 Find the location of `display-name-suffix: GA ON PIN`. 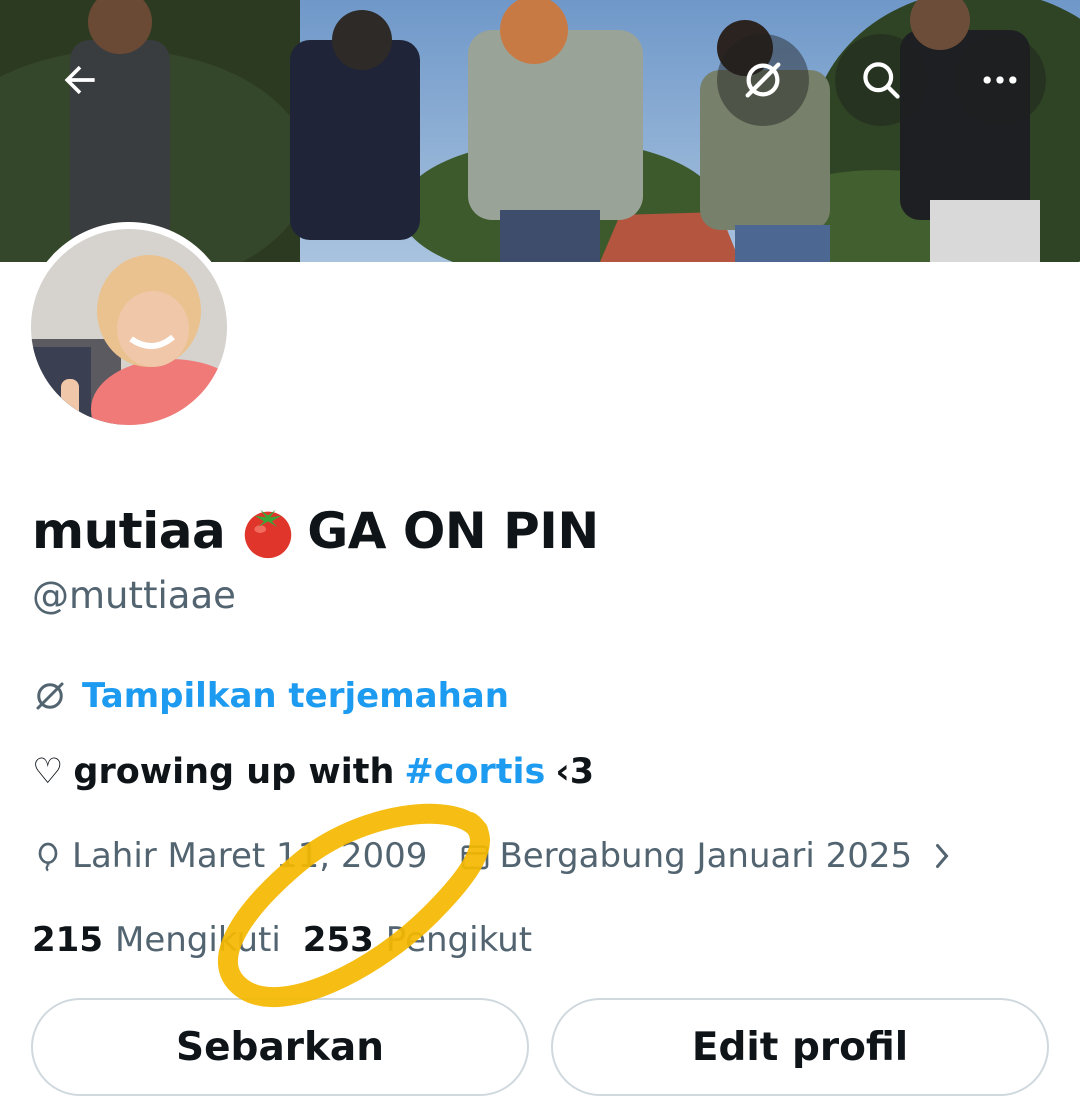

display-name-suffix: GA ON PIN is located at coordinates (453, 531).